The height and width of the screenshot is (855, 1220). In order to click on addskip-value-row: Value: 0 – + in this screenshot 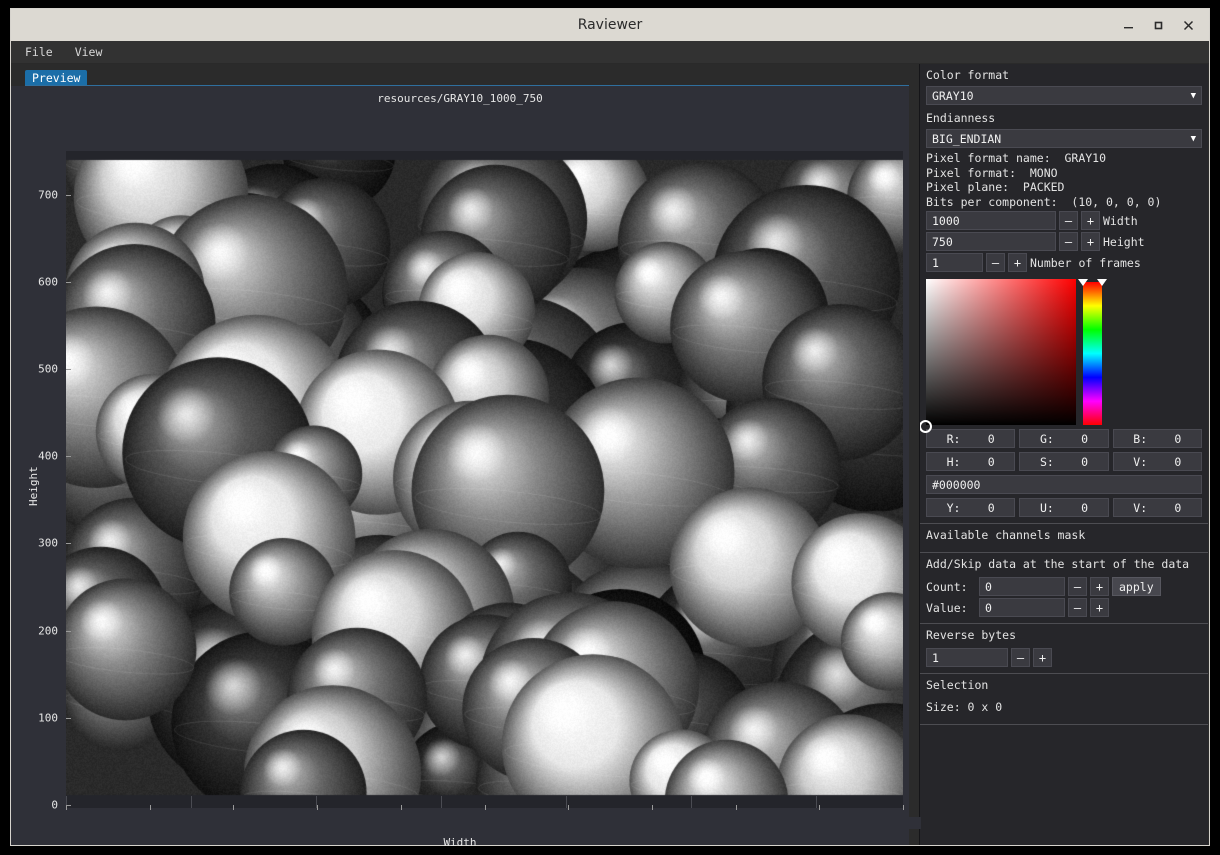, I will do `click(1064, 607)`.